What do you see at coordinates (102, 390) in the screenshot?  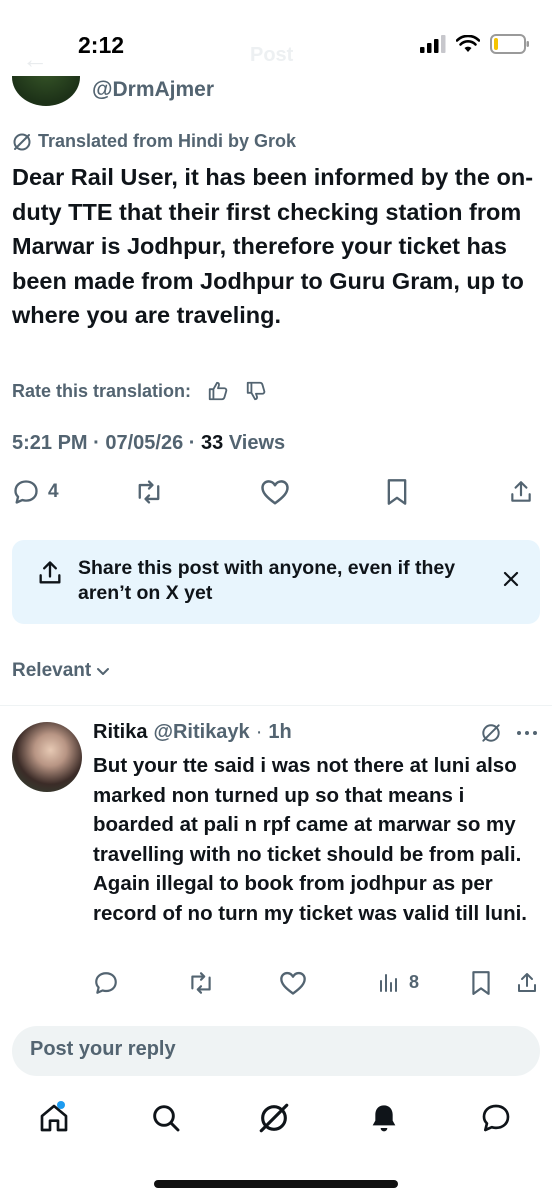 I see `rate-label: Rate this translation:` at bounding box center [102, 390].